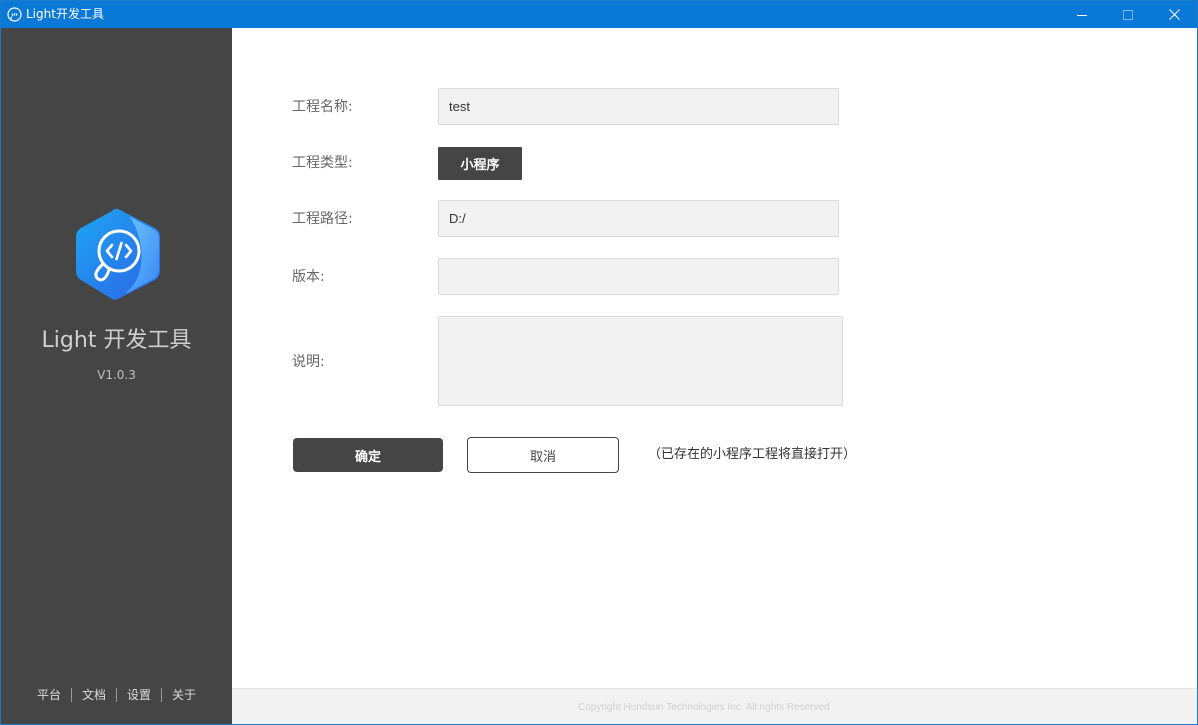 The width and height of the screenshot is (1198, 725). Describe the element at coordinates (184, 695) in the screenshot. I see `sidebar-item-about: 关于` at that location.